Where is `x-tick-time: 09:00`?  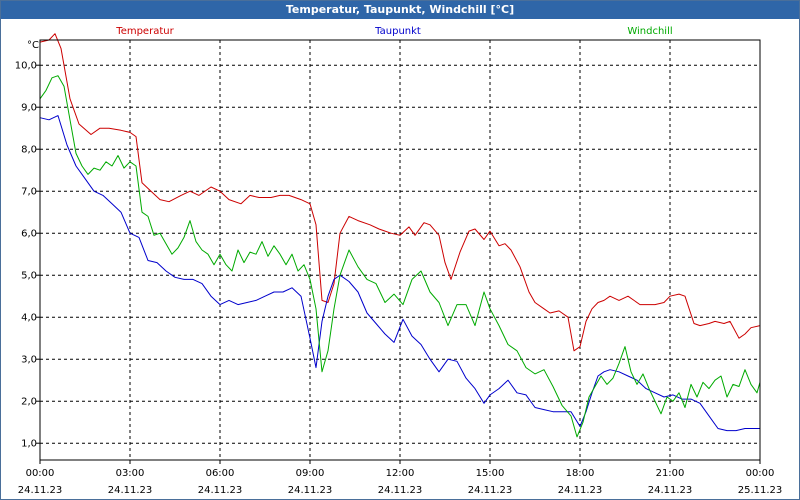 x-tick-time: 09:00 is located at coordinates (310, 473).